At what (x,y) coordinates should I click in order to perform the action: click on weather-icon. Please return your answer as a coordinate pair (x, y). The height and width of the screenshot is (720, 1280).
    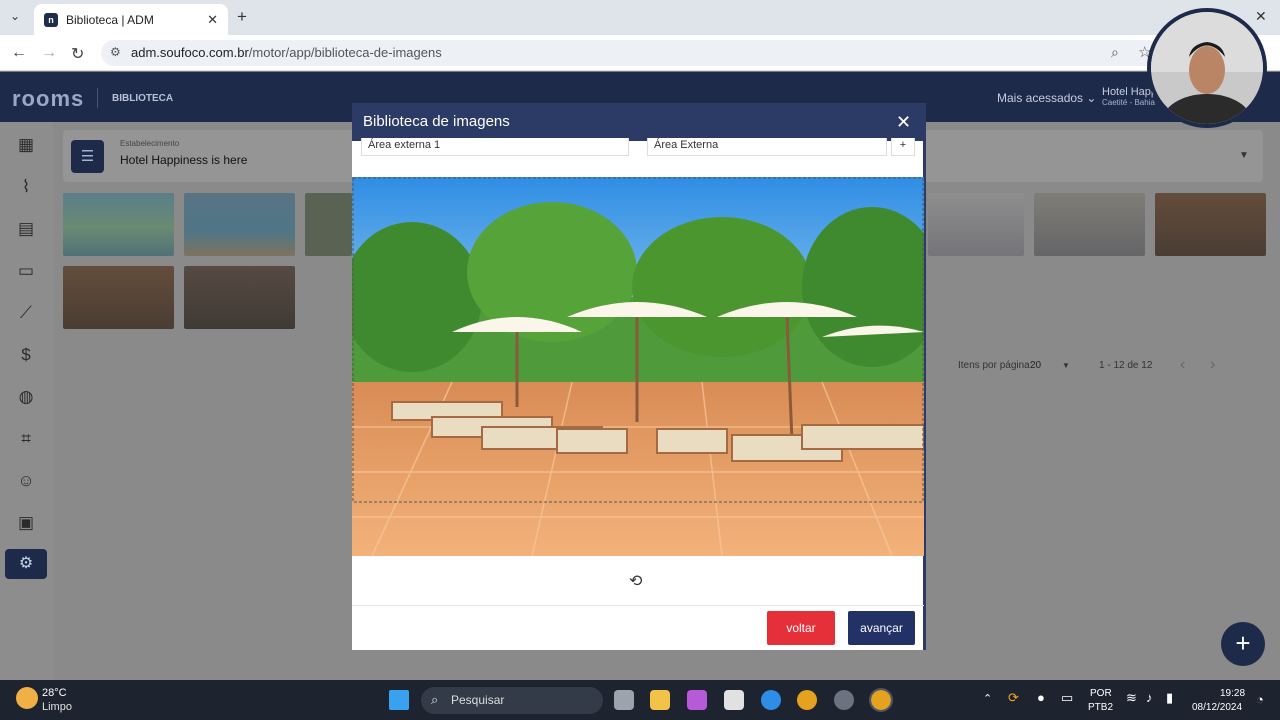
    Looking at the image, I should click on (27, 698).